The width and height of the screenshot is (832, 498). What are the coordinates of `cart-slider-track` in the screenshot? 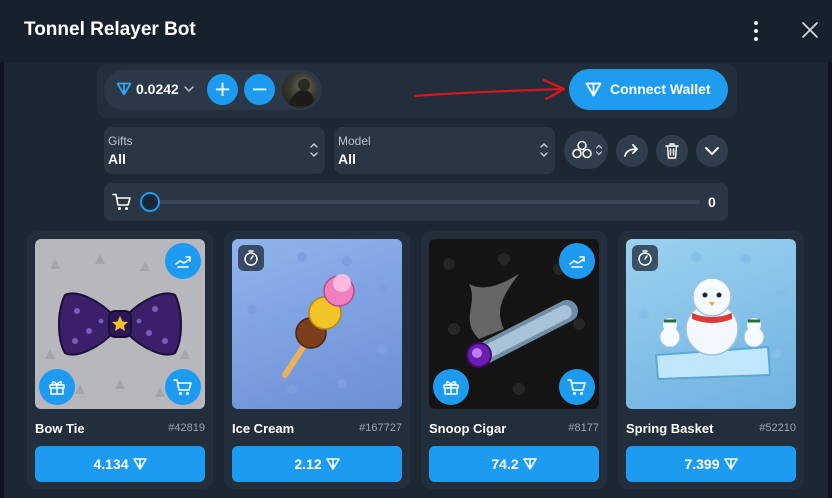 It's located at (420, 202).